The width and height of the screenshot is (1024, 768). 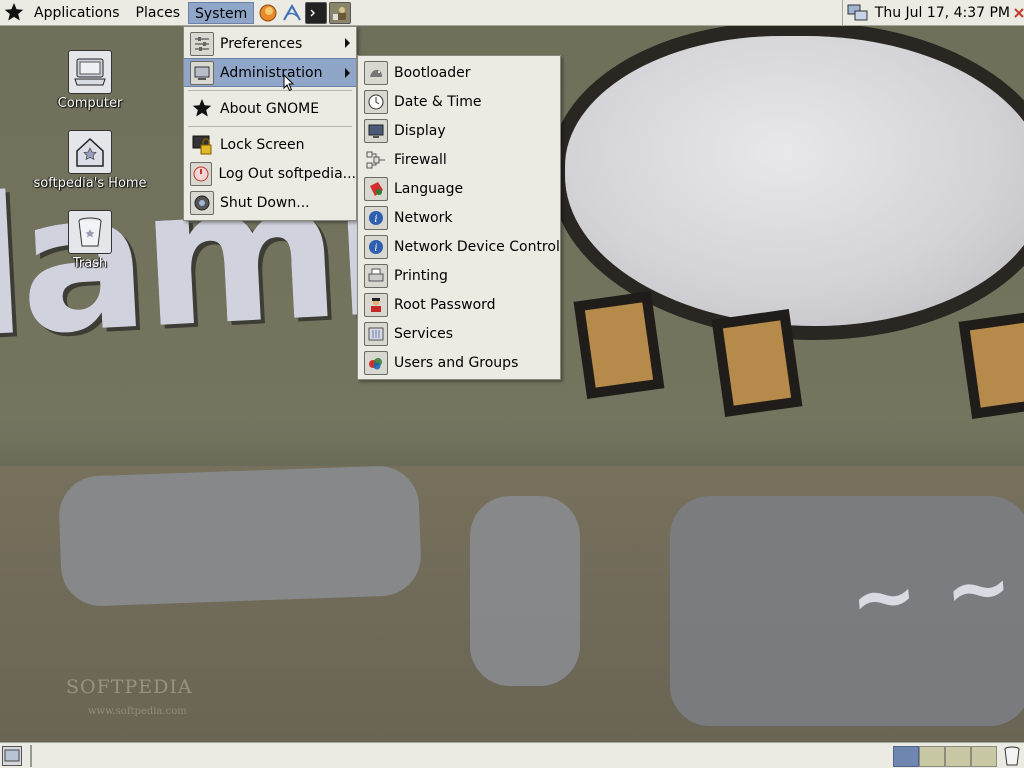 I want to click on clock-applet: Thu Jul 17, 4:37 PM, so click(x=932, y=13).